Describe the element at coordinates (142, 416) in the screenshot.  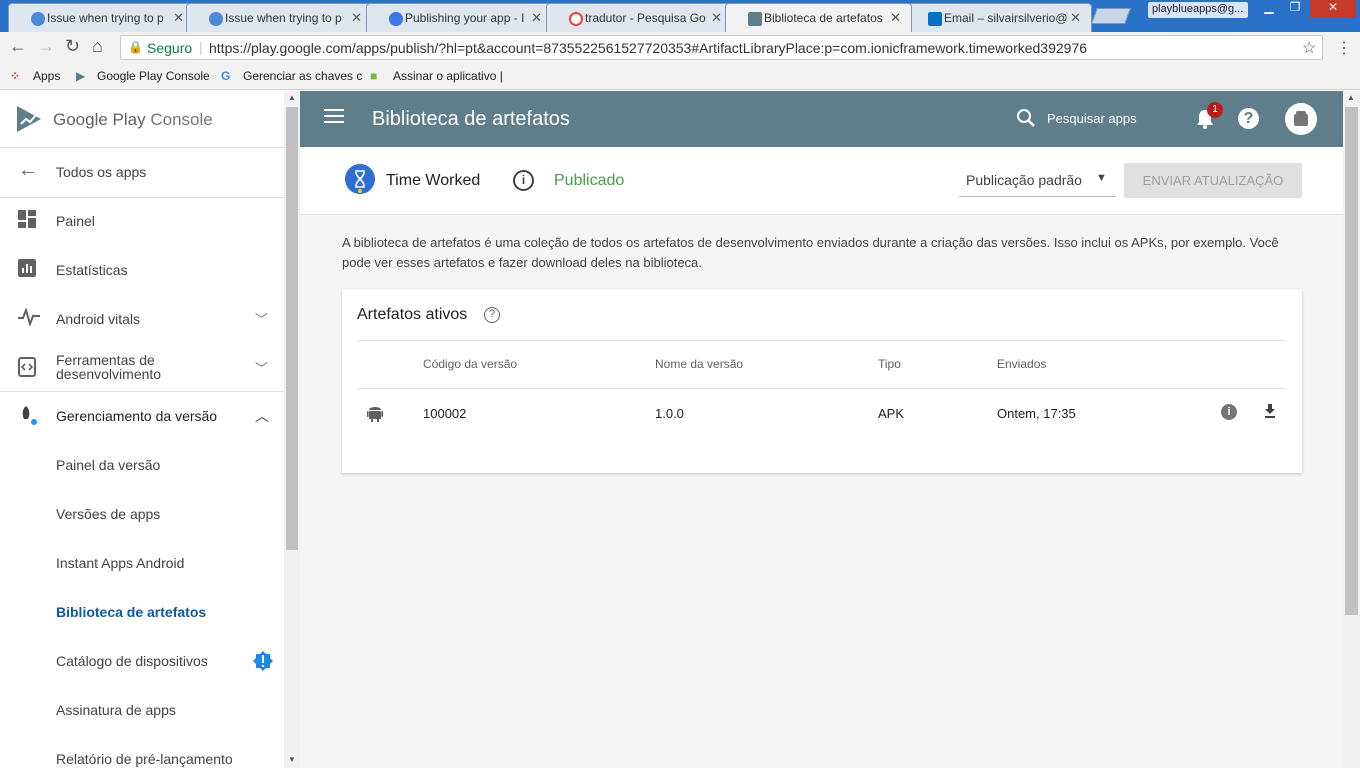
I see `sidebar-item-gerenciamento-versao: Gerenciamento da versão ︿` at that location.